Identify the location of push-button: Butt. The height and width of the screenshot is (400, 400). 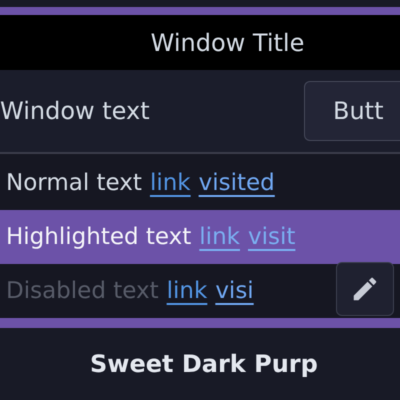
(352, 111).